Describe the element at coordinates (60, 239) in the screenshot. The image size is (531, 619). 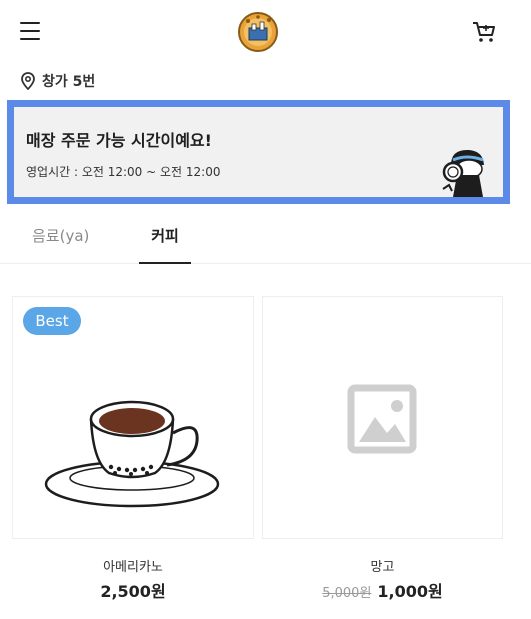
I see `tab-beverage: 음료(ya)` at that location.